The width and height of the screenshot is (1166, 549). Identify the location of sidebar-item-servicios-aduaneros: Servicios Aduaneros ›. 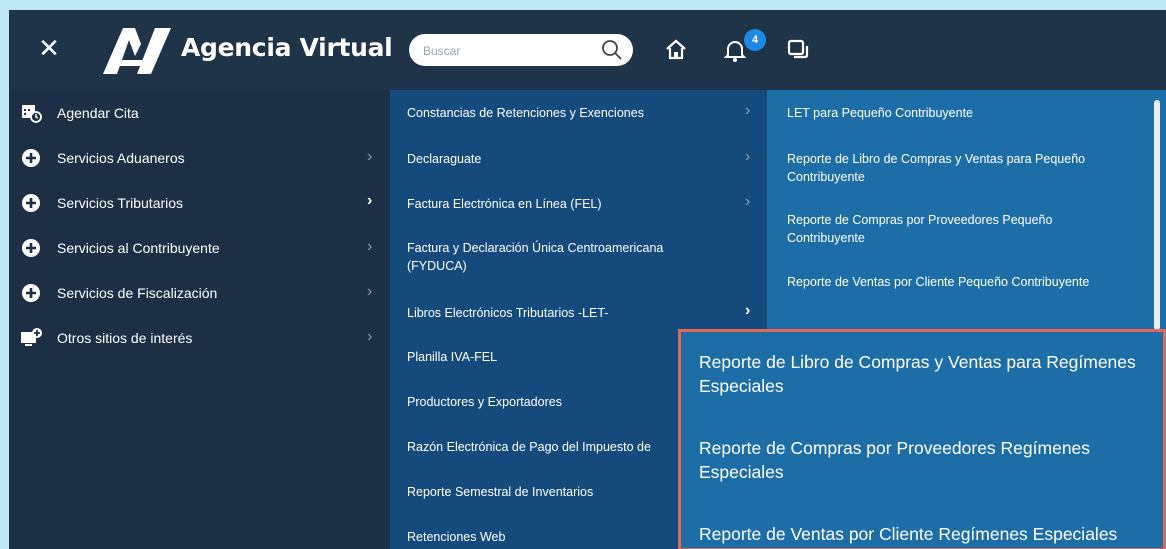
(199, 159).